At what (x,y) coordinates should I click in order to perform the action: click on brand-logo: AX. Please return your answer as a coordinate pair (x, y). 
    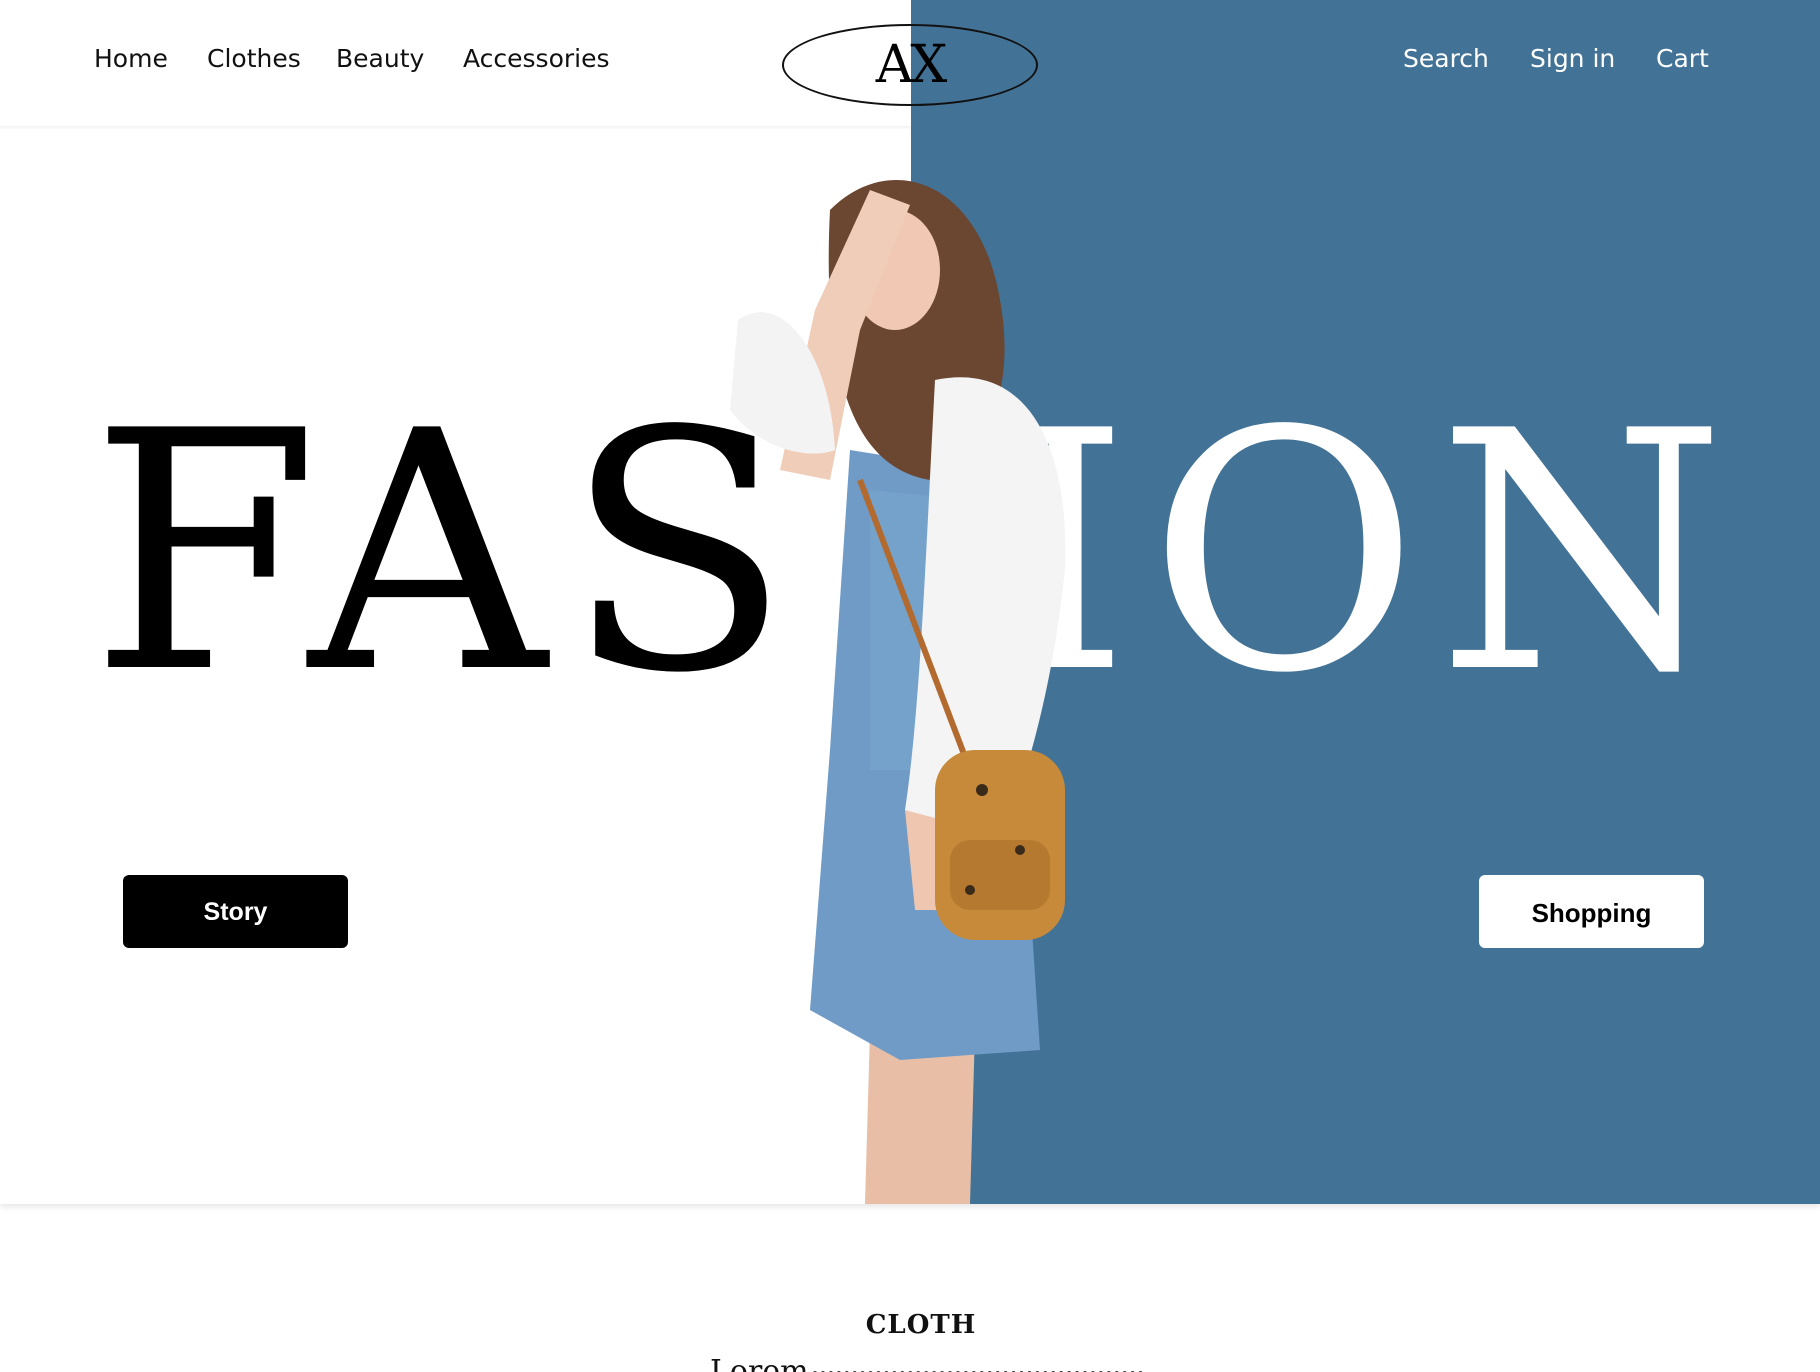
    Looking at the image, I should click on (910, 65).